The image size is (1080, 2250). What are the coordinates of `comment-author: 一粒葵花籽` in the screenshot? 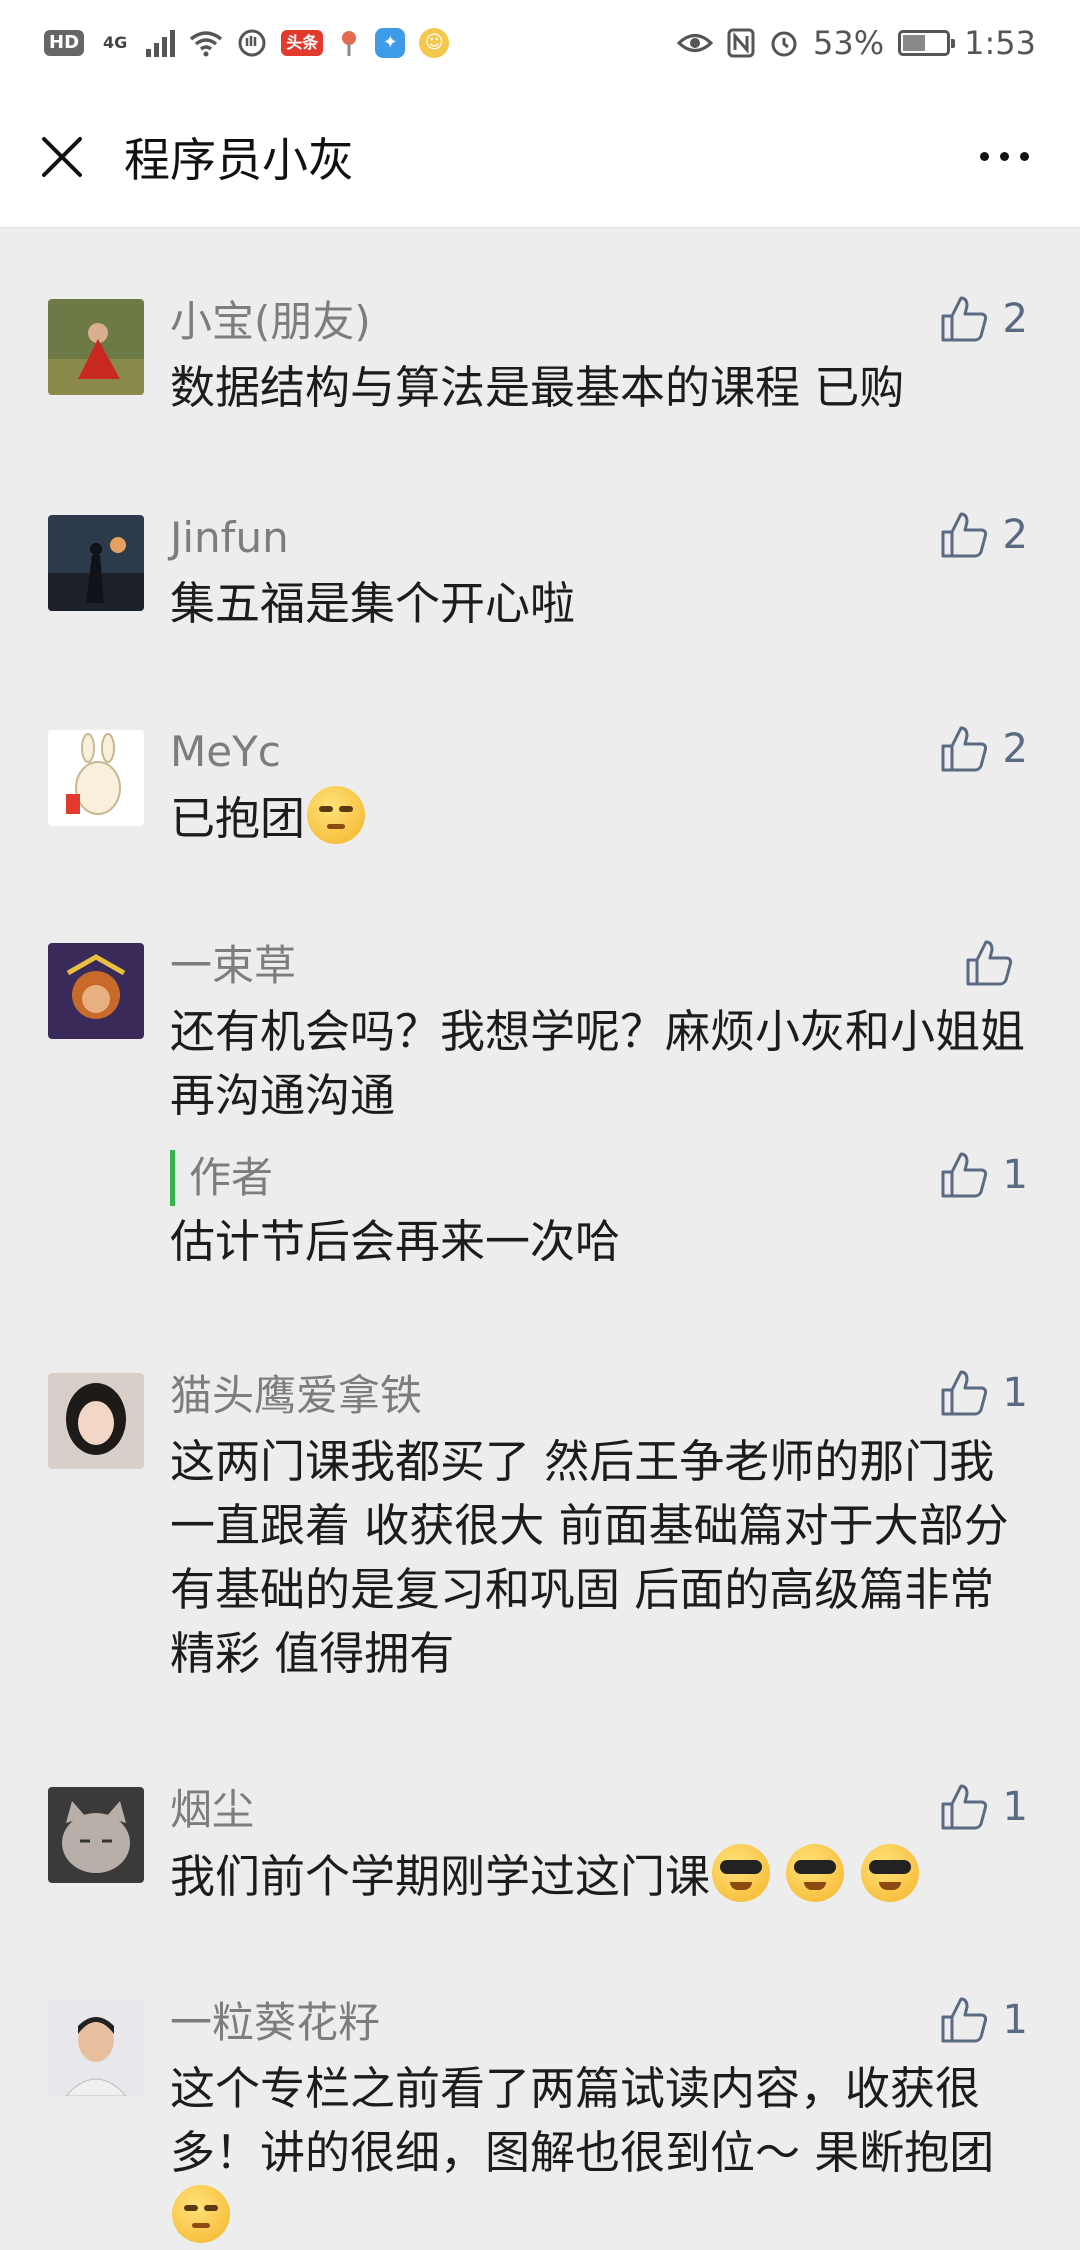 It's located at (275, 2023).